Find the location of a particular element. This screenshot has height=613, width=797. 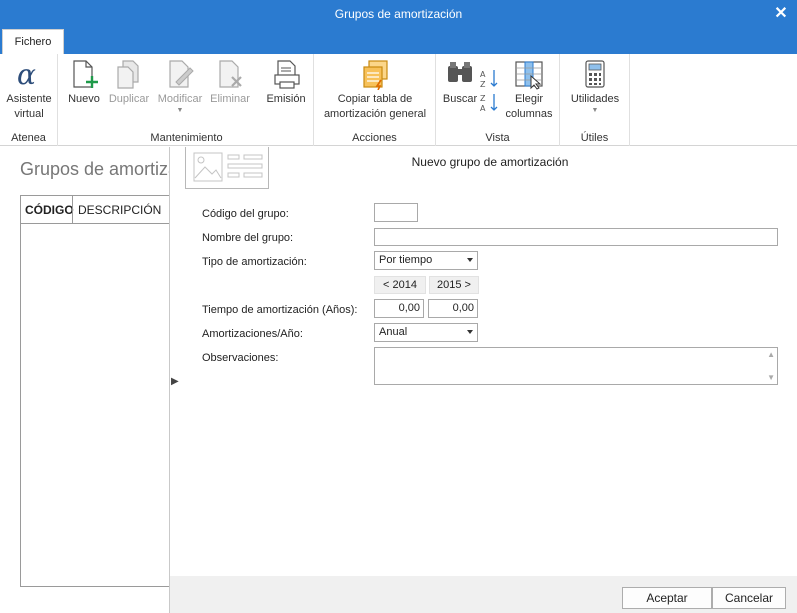

expand-chevron-icon: ▶ is located at coordinates (175, 381).